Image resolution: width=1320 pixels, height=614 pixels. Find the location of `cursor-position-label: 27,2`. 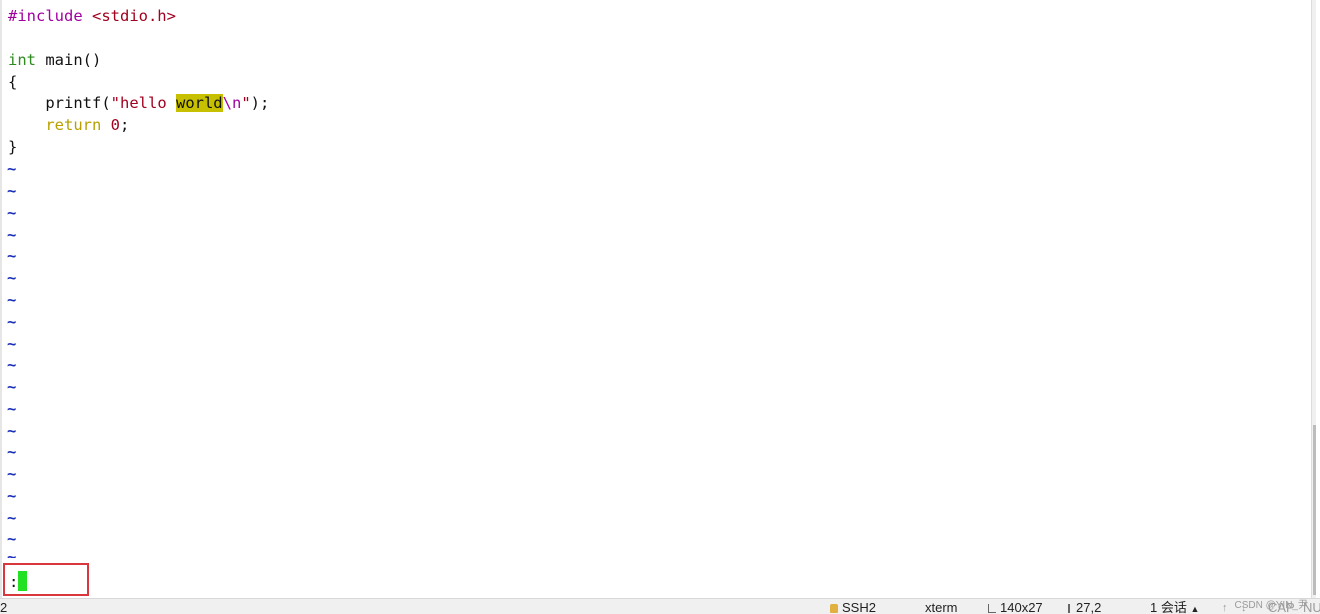

cursor-position-label: 27,2 is located at coordinates (1089, 607).